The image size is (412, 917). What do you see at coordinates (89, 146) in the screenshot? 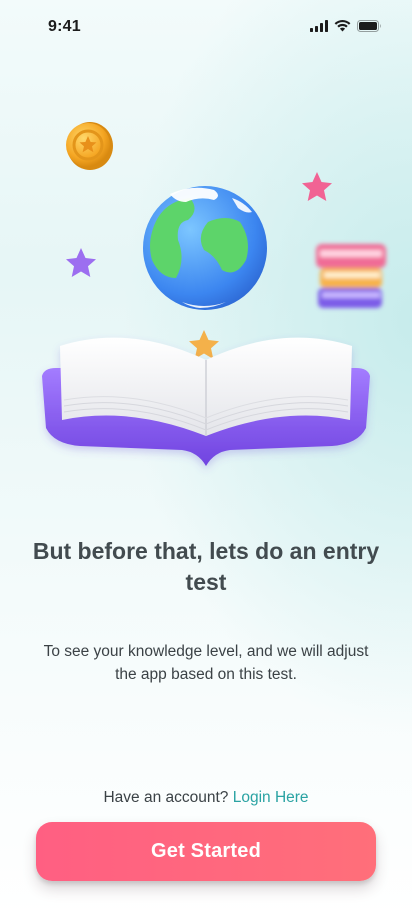
I see `coin-icon` at bounding box center [89, 146].